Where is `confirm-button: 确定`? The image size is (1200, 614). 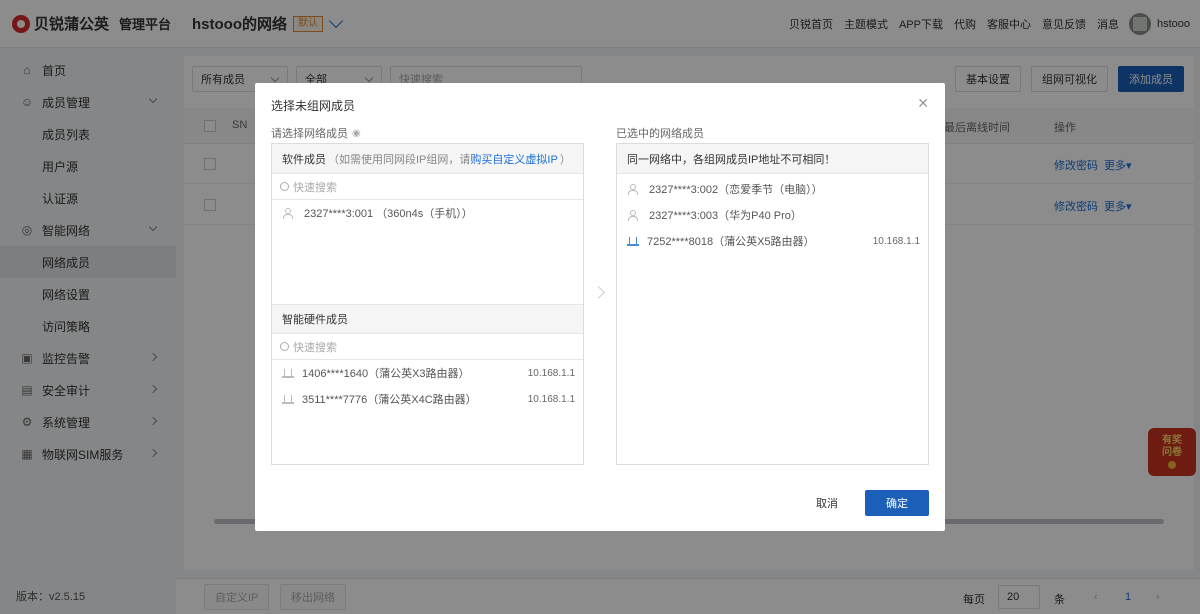
confirm-button: 确定 is located at coordinates (897, 503).